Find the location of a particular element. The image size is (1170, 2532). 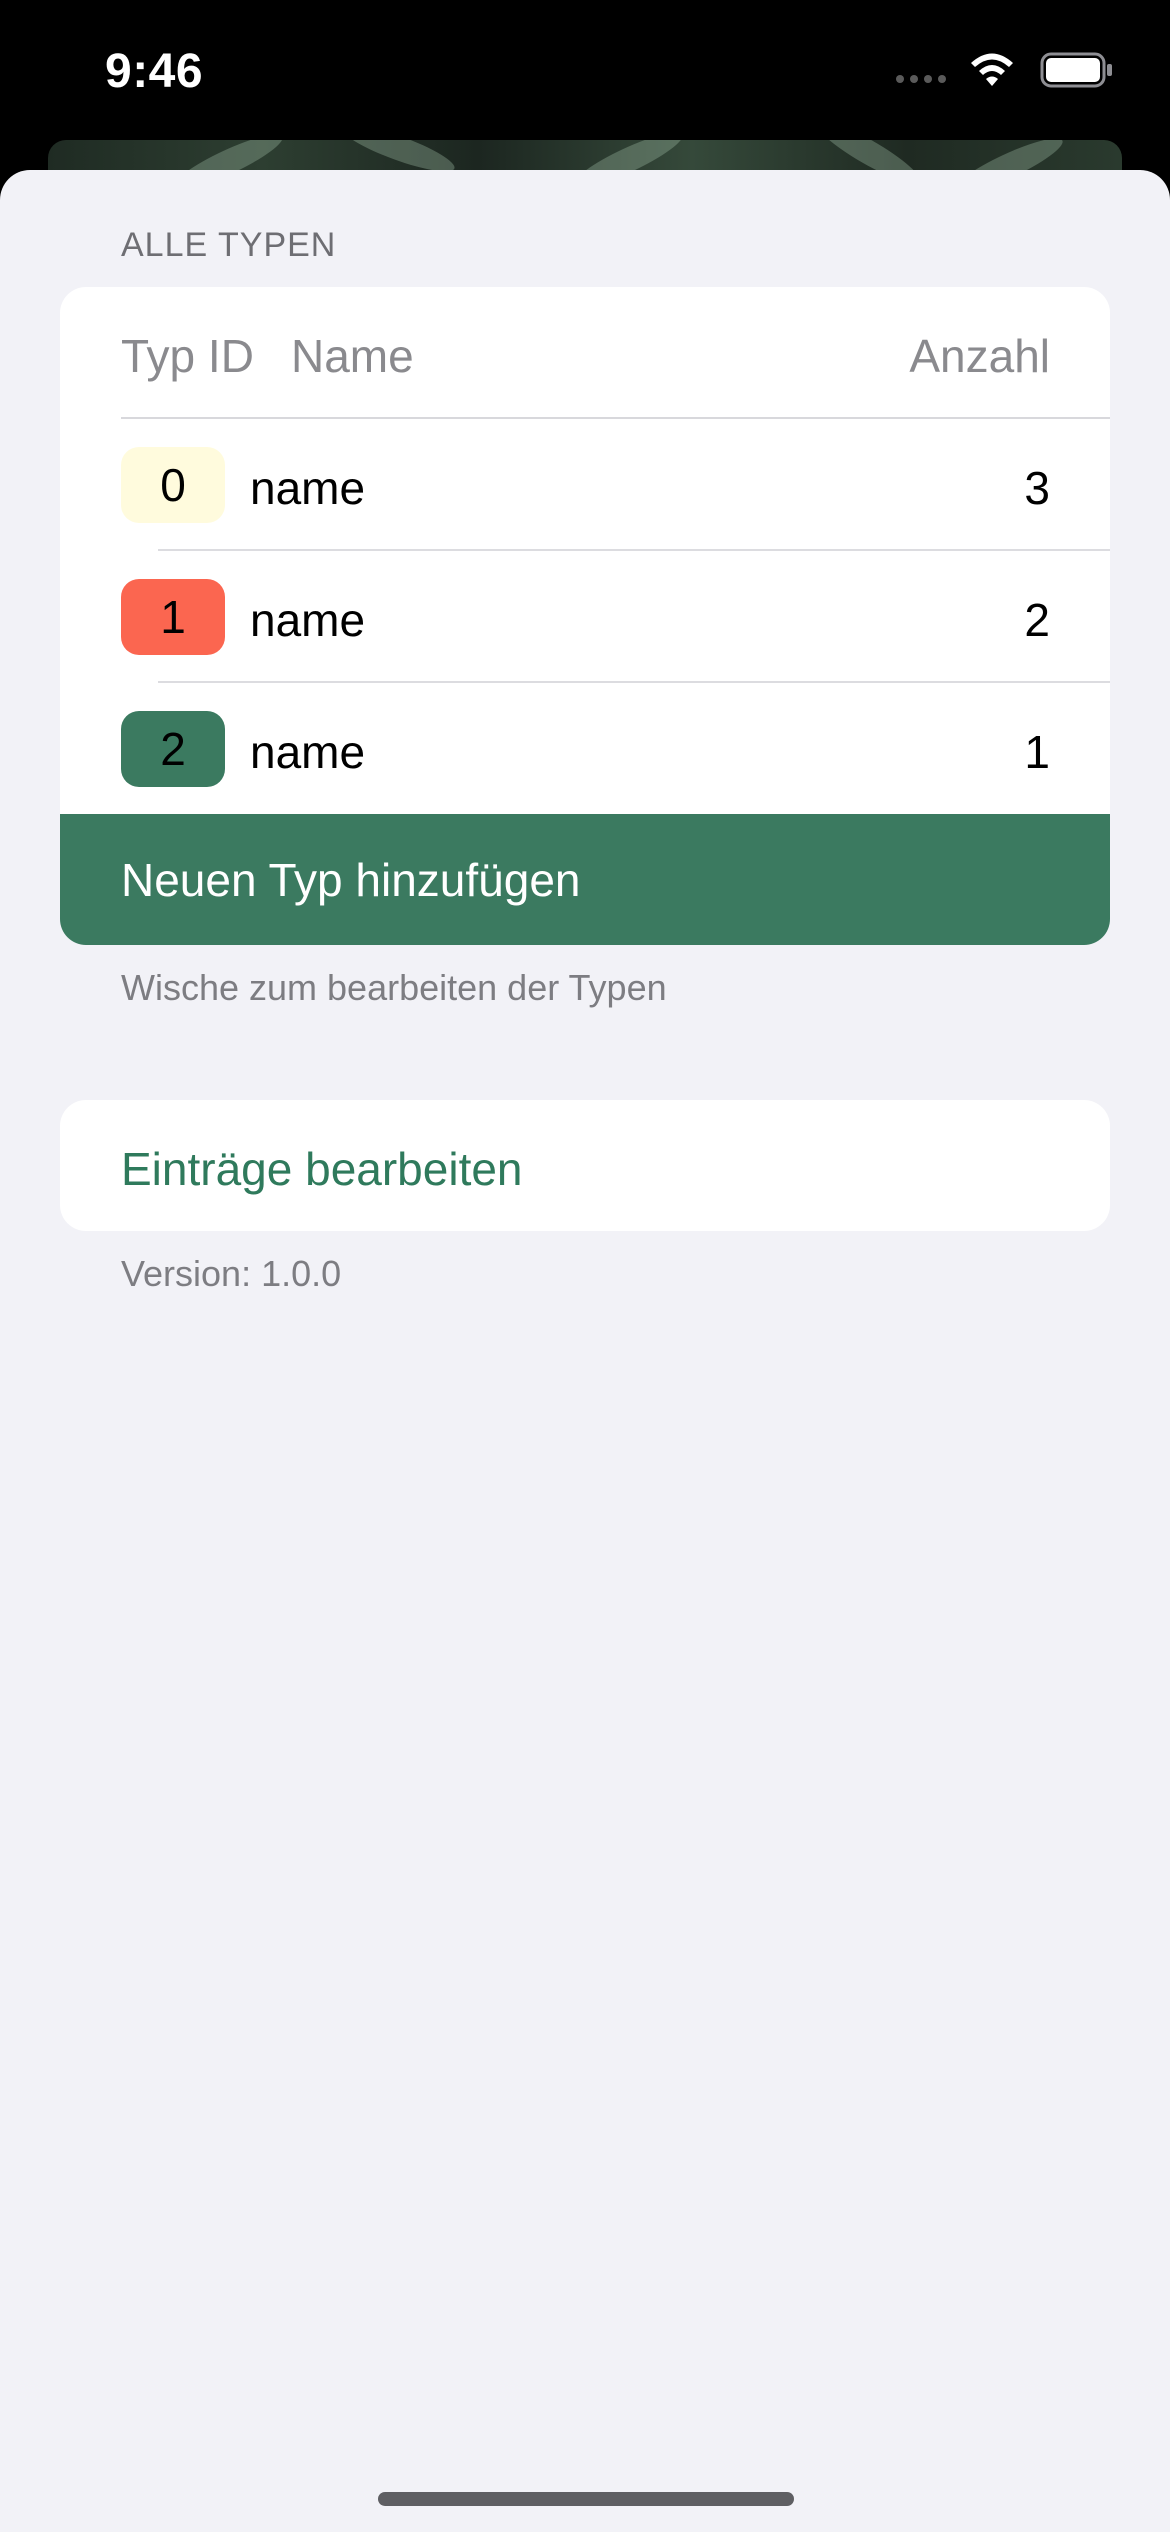

type-id-badge: 2 is located at coordinates (173, 749).